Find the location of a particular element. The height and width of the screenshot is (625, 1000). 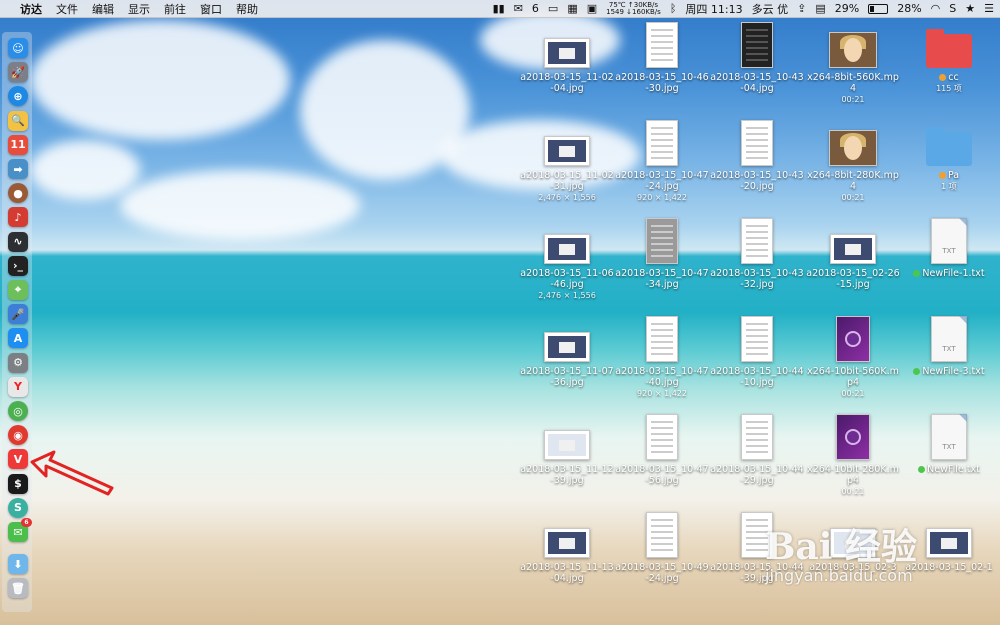

terminal-icon: ›_ is located at coordinates (18, 265).